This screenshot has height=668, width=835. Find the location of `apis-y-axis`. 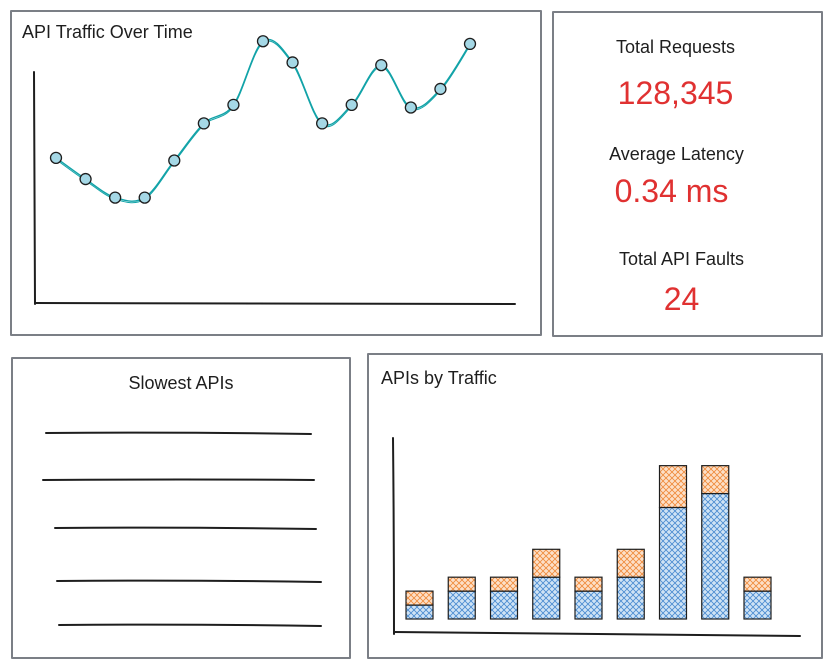

apis-y-axis is located at coordinates (393, 536).